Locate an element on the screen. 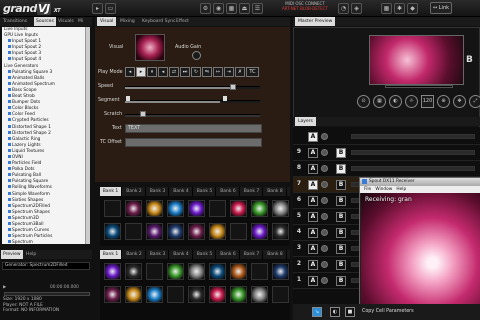 The width and height of the screenshot is (480, 320). tc-button: TC is located at coordinates (252, 72).